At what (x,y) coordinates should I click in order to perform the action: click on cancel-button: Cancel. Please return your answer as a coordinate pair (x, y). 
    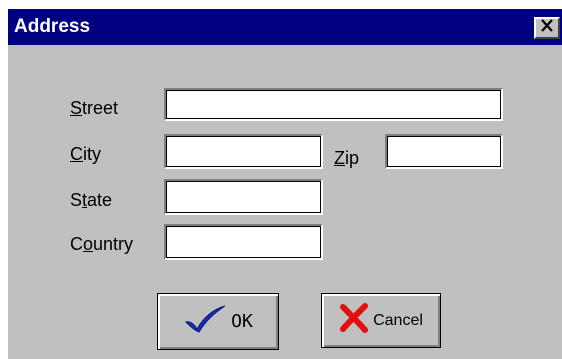
    Looking at the image, I should click on (381, 320).